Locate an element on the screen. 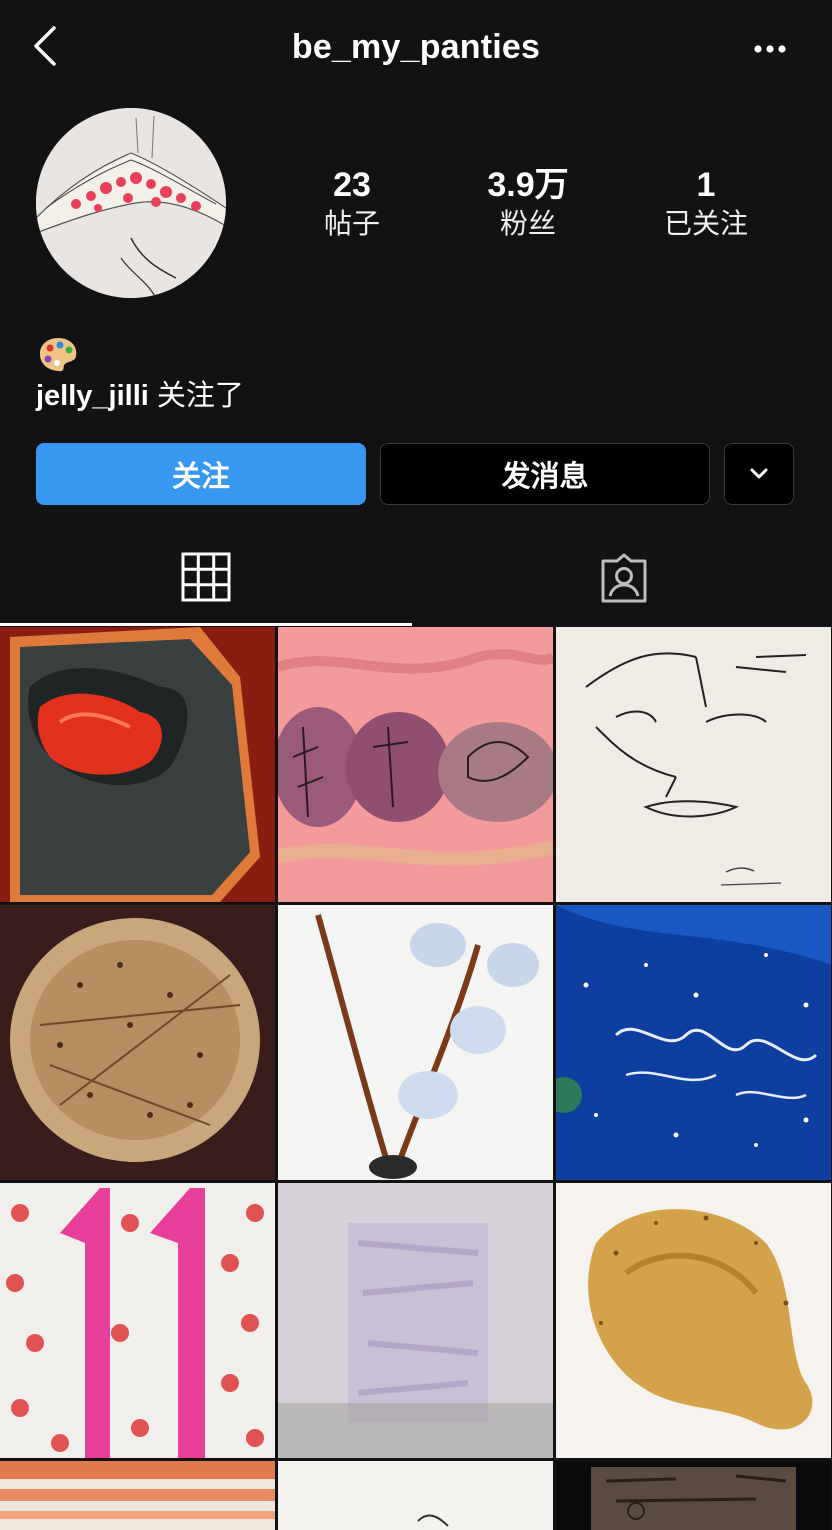 The height and width of the screenshot is (1530, 832). followed-by-text: jelly_jilli 关注了 is located at coordinates (140, 393).